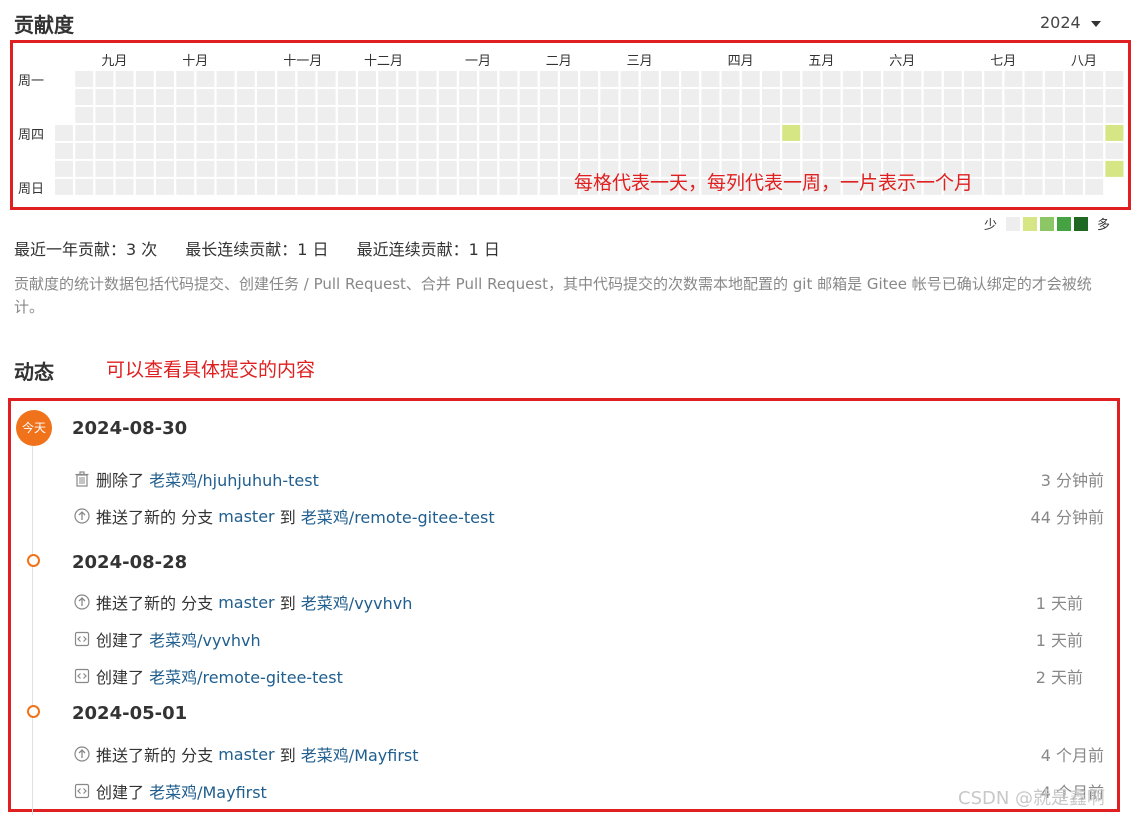 Image resolution: width=1134 pixels, height=815 pixels. What do you see at coordinates (208, 791) in the screenshot?
I see `event-repo-link: 老菜鸡/Mayfirst` at bounding box center [208, 791].